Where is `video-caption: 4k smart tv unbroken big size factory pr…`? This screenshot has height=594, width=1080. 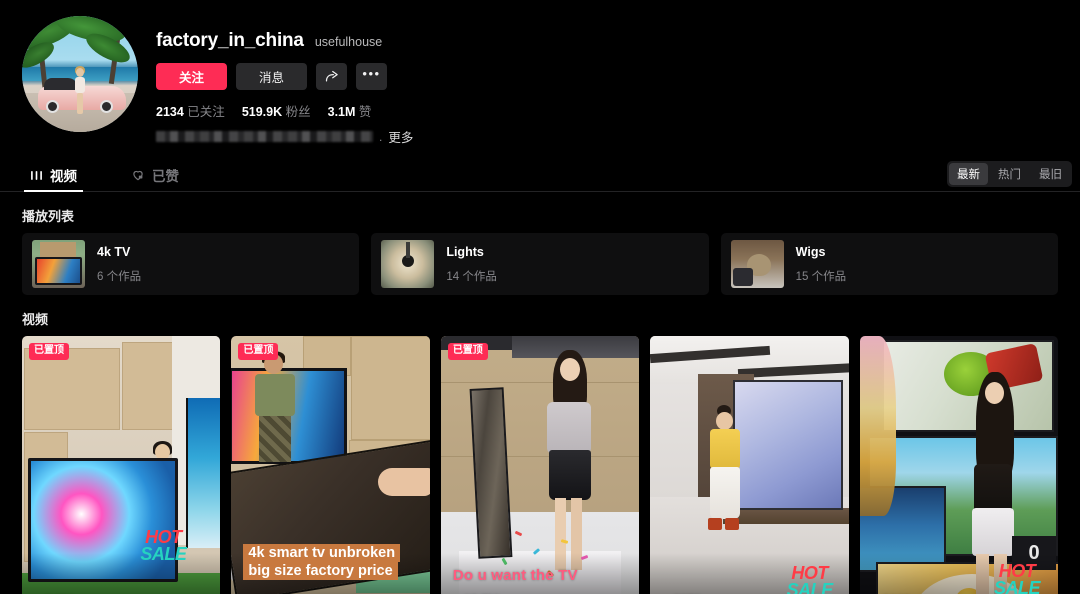 video-caption: 4k smart tv unbroken big size factory pr… is located at coordinates (330, 562).